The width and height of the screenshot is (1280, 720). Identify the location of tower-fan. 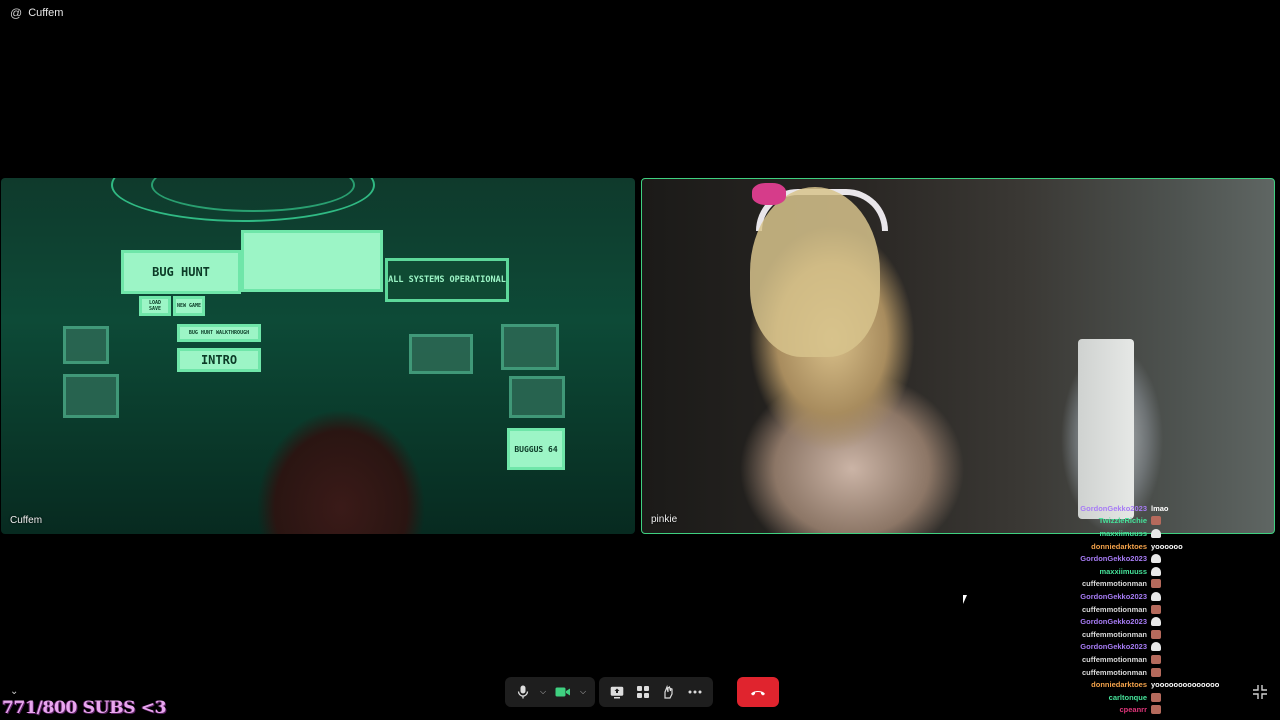
(1106, 429).